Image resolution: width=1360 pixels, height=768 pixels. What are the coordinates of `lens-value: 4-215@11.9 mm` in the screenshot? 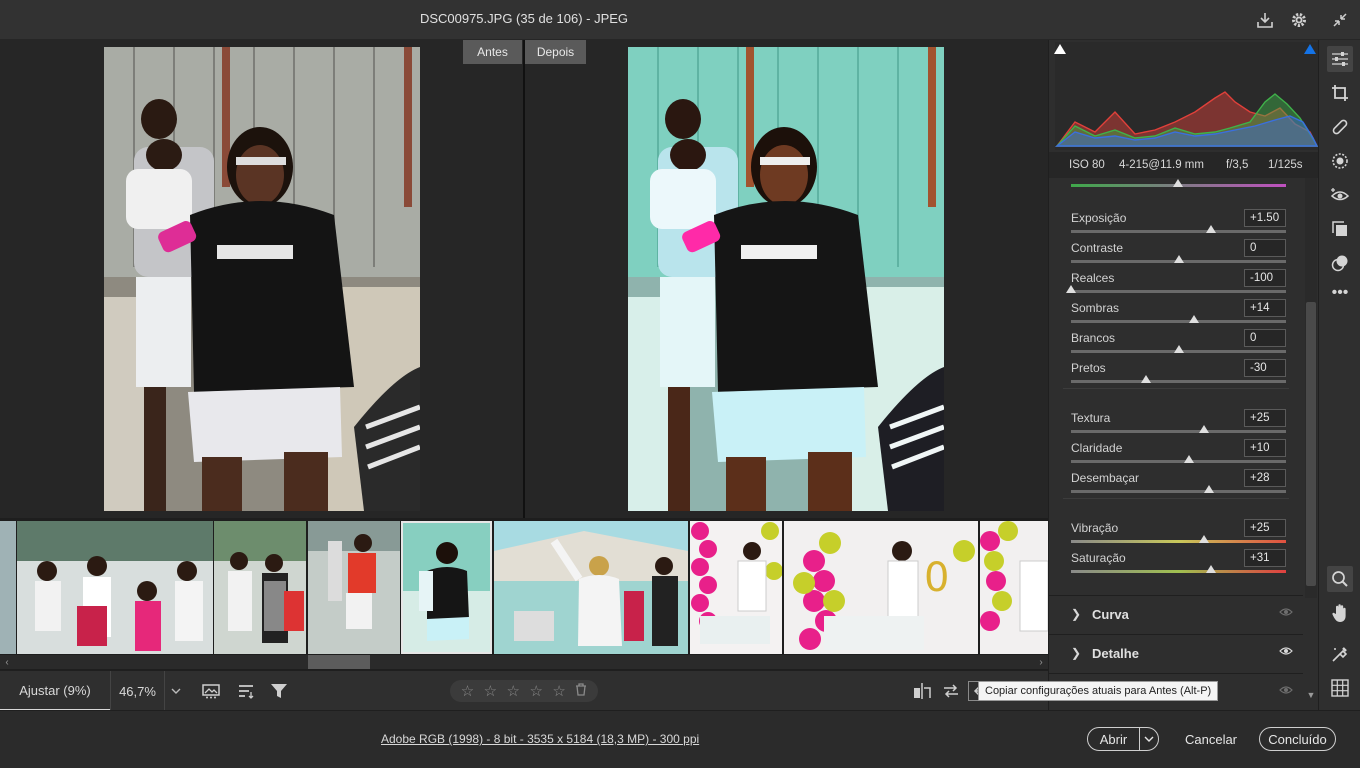 It's located at (1161, 165).